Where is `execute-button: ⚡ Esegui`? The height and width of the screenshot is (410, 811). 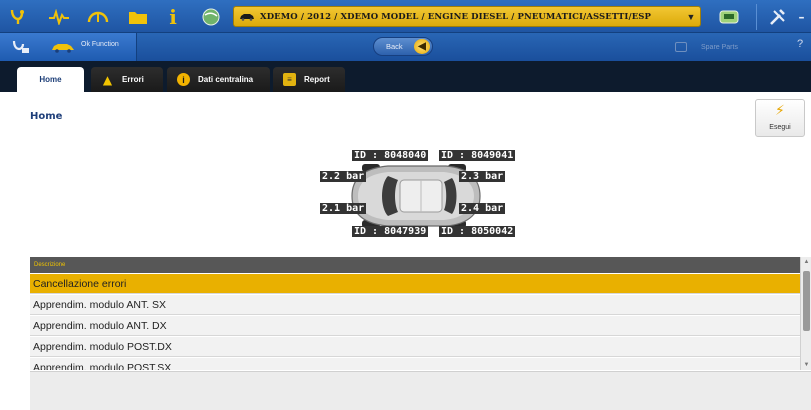
execute-button: ⚡ Esegui is located at coordinates (780, 118).